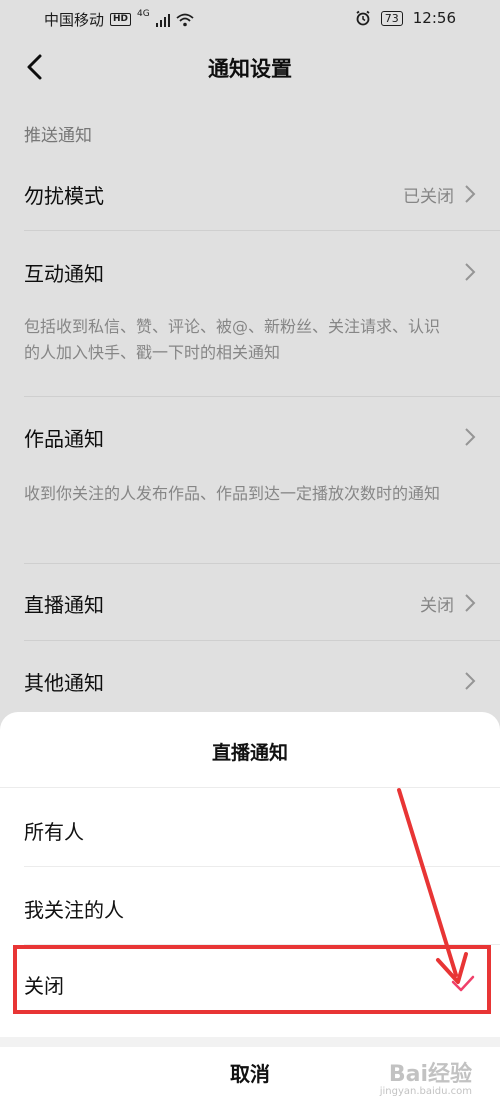 The height and width of the screenshot is (1111, 500). I want to click on watermark-url: jingyan.baidu.com, so click(425, 1091).